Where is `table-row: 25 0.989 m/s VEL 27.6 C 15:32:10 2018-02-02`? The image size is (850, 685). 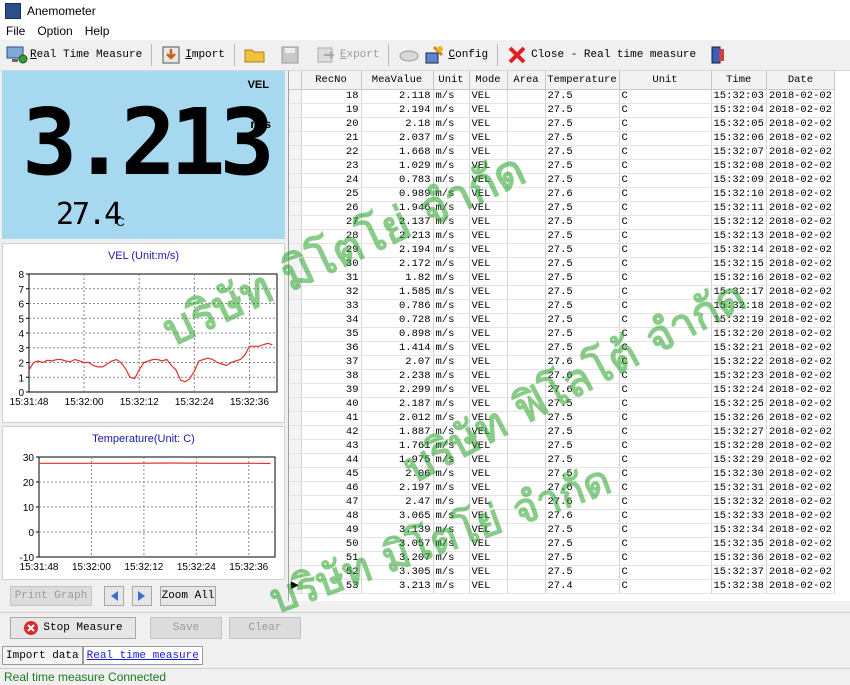 table-row: 25 0.989 m/s VEL 27.6 C 15:32:10 2018-02-02 is located at coordinates (562, 194).